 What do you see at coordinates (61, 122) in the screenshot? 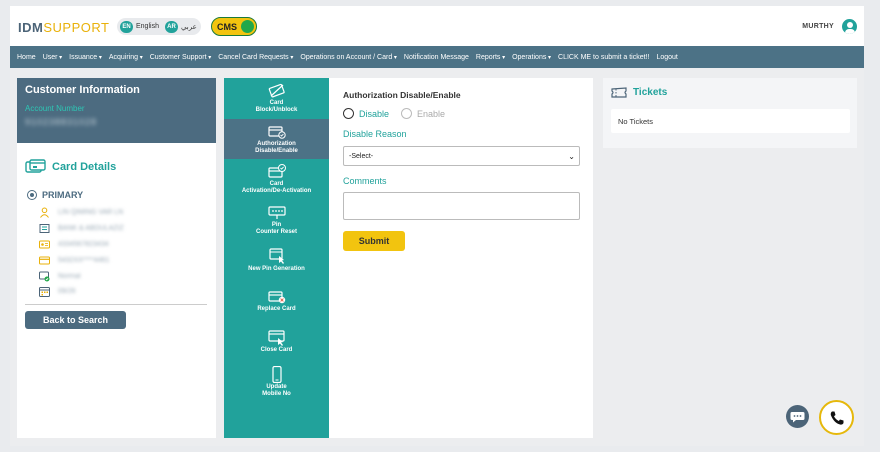
I see `account-number-value: 910238831028` at bounding box center [61, 122].